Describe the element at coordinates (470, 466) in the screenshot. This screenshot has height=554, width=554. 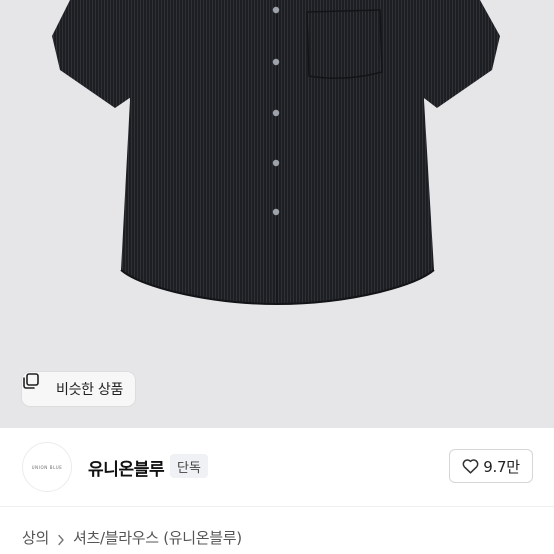
I see `heart-icon` at that location.